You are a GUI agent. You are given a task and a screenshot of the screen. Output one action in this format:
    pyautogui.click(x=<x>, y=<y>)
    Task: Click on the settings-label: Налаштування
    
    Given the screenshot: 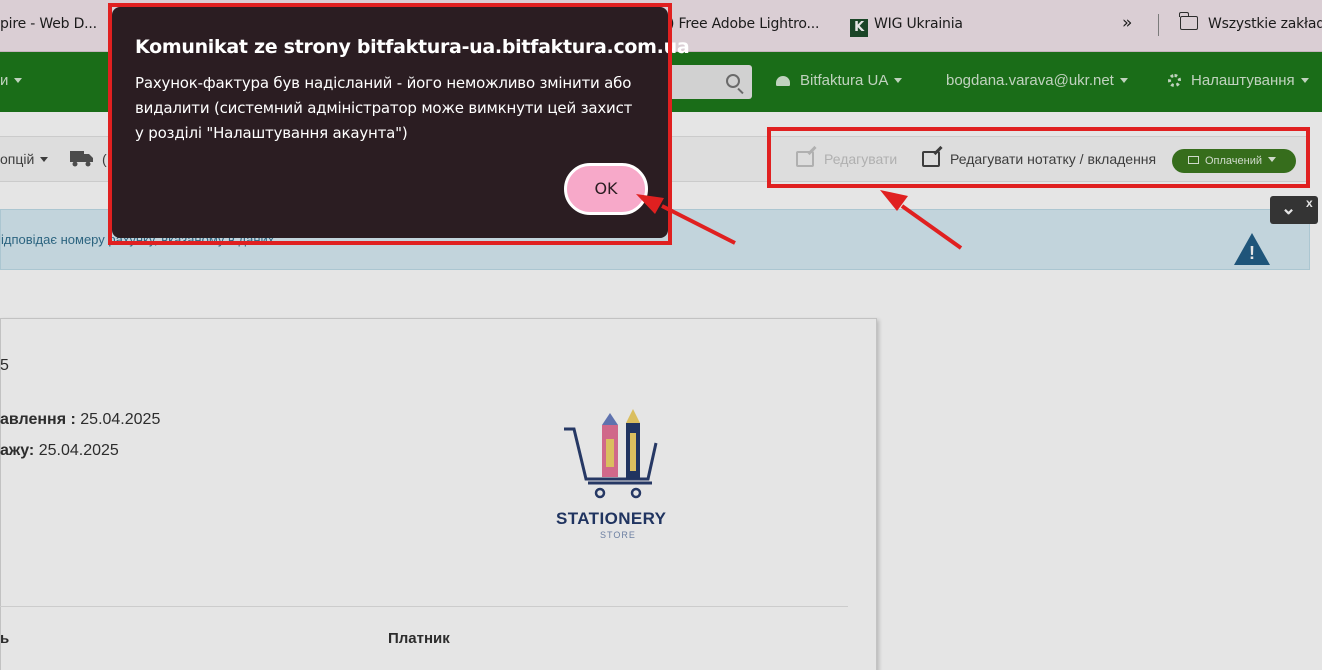 What is the action you would take?
    pyautogui.click(x=1243, y=80)
    